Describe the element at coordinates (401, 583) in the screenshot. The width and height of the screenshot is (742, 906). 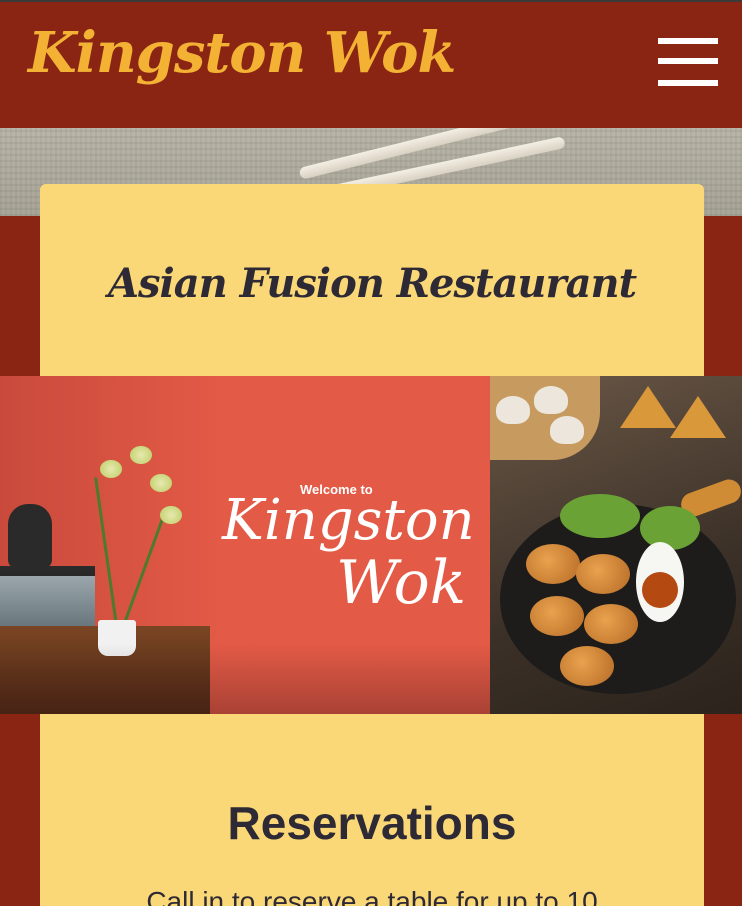
I see `welcome-wok-text: Wok` at that location.